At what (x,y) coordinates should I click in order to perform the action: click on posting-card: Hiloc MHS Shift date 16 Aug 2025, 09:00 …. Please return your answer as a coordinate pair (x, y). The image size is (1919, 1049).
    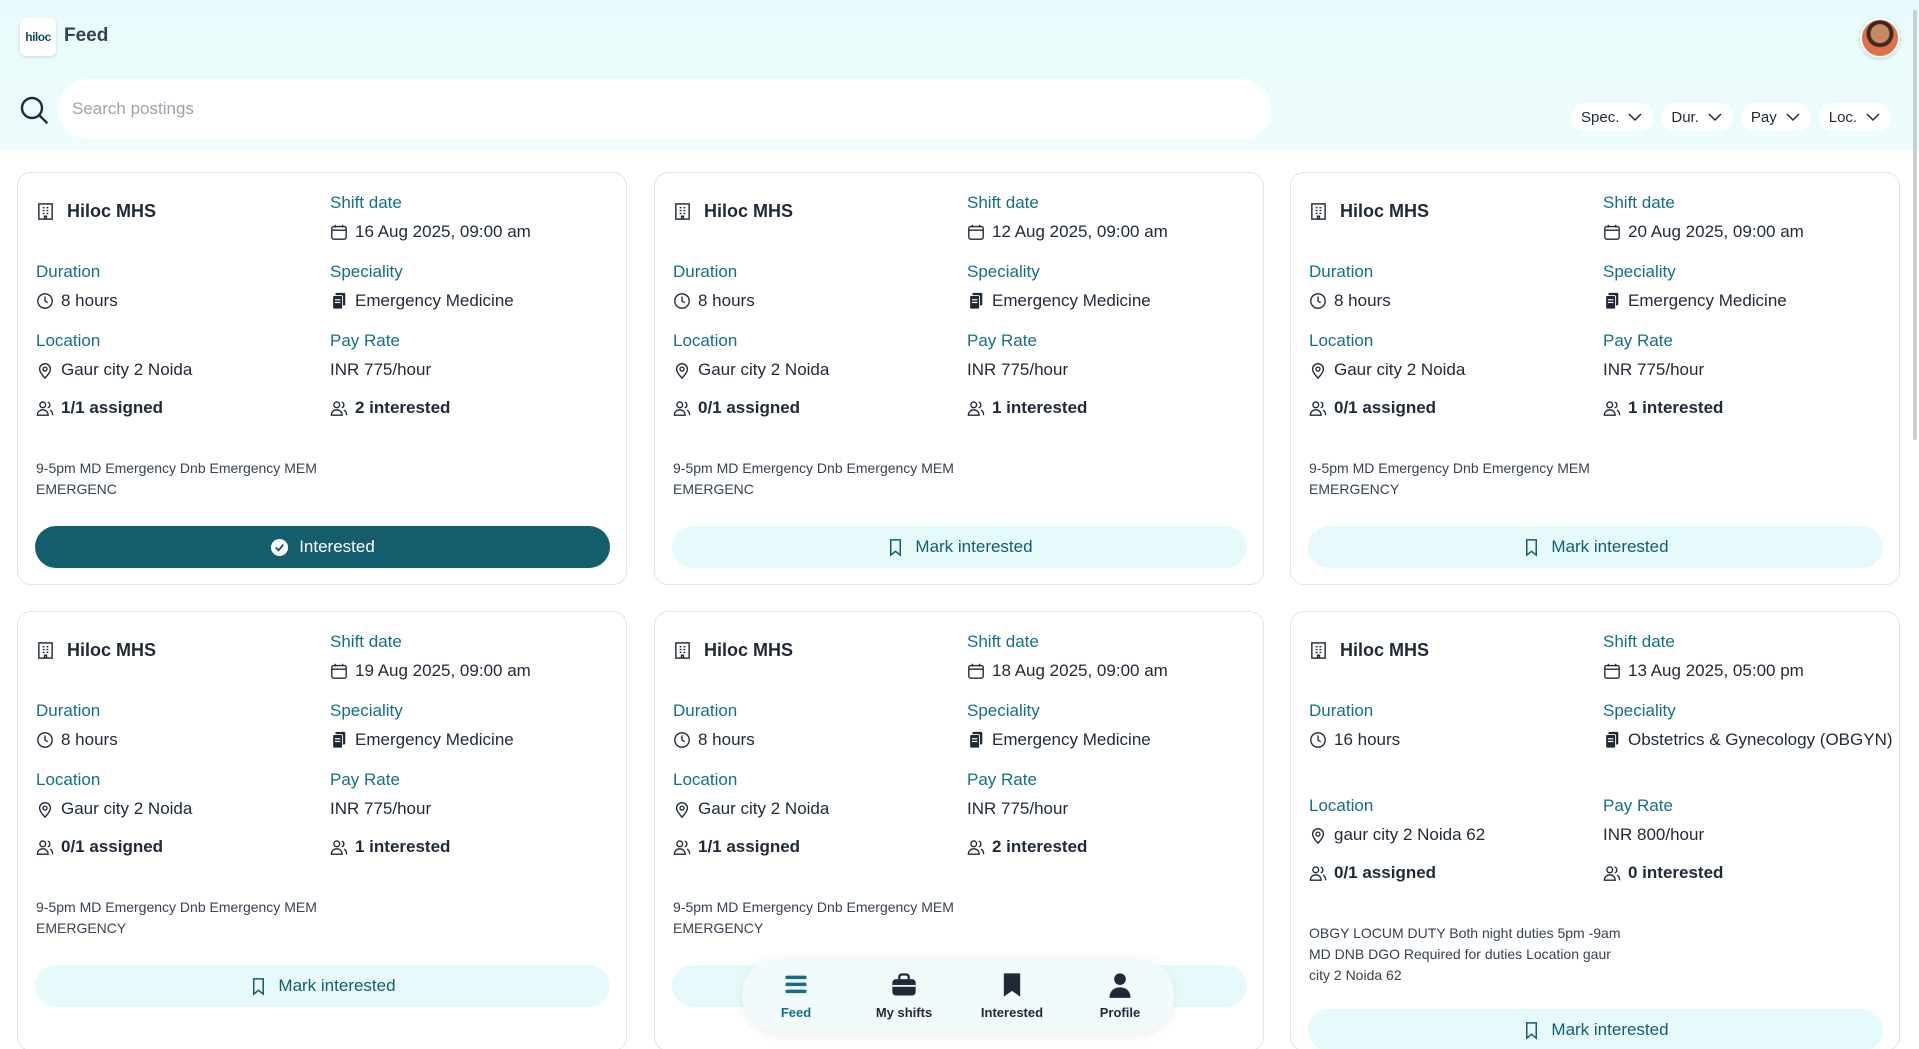
    Looking at the image, I should click on (322, 378).